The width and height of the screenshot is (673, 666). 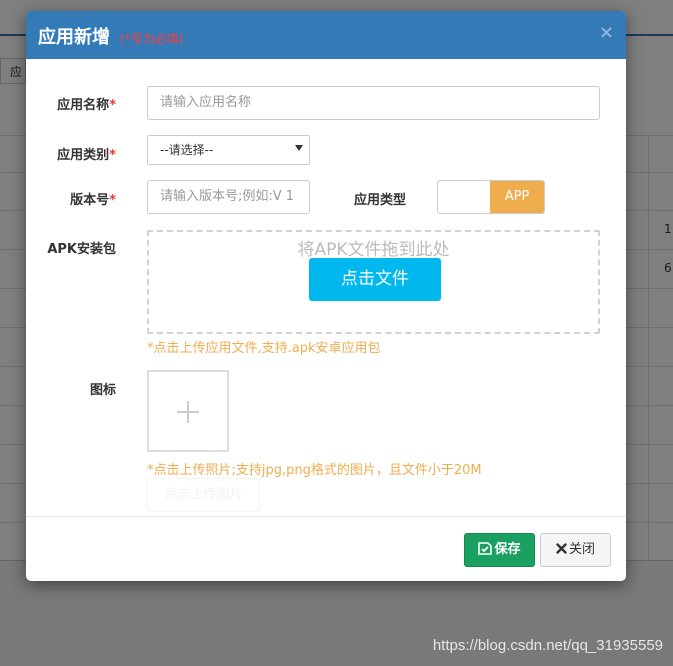 What do you see at coordinates (83, 155) in the screenshot?
I see `app-category-label-text: 应用类别` at bounding box center [83, 155].